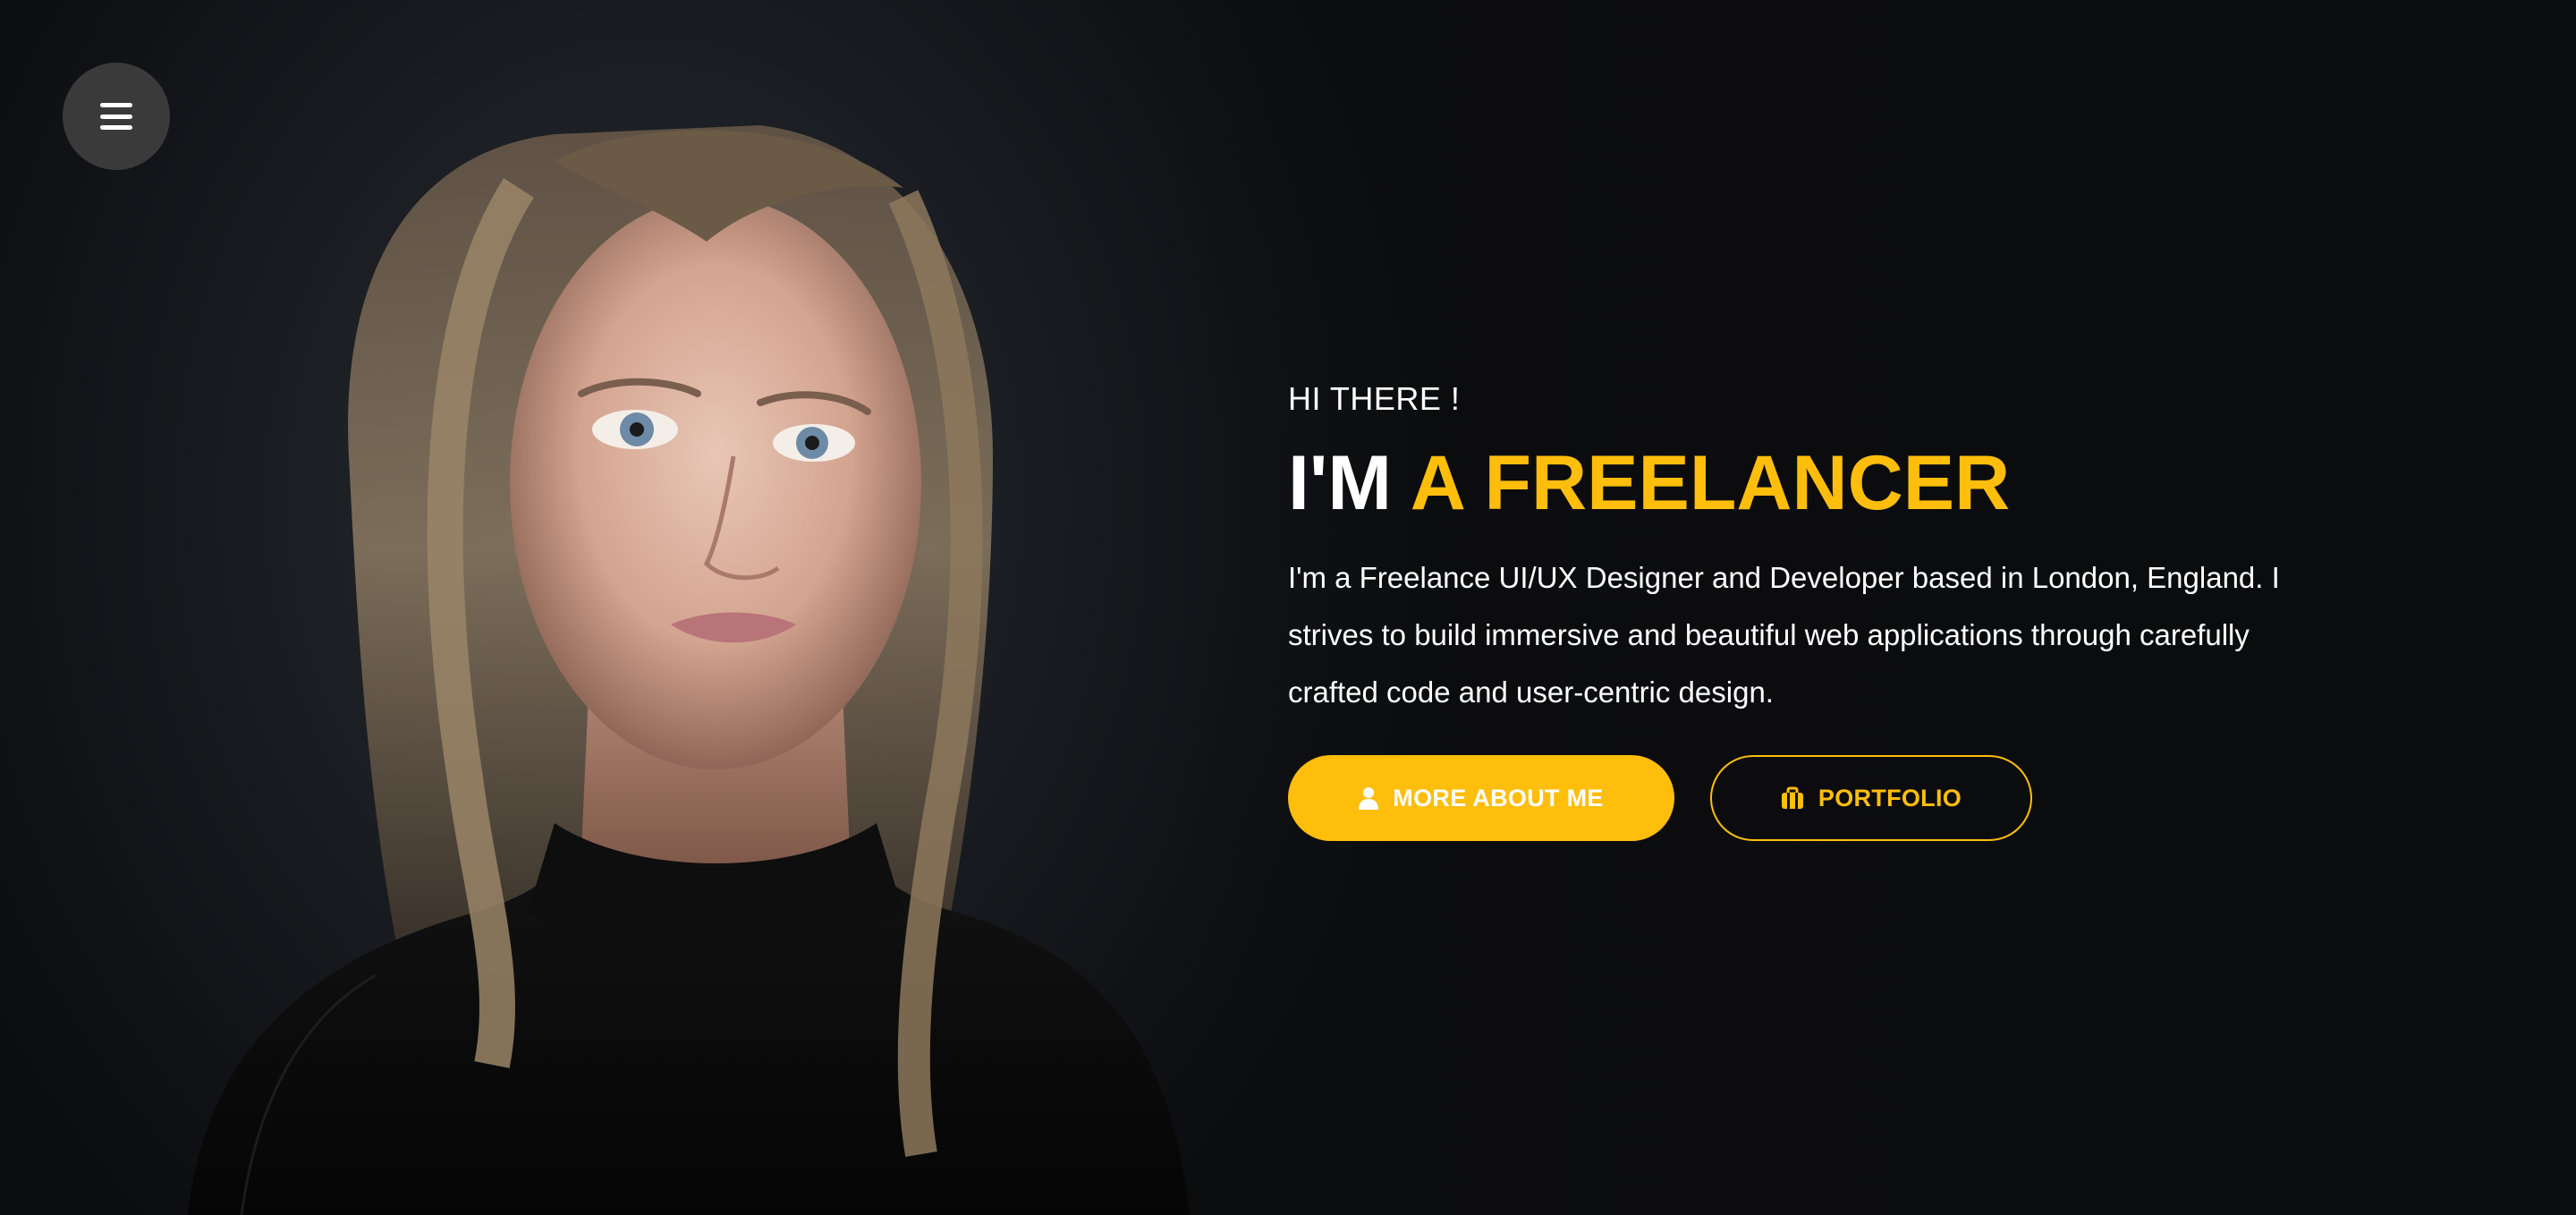 This screenshot has width=2576, height=1215. Describe the element at coordinates (1369, 798) in the screenshot. I see `user-icon` at that location.